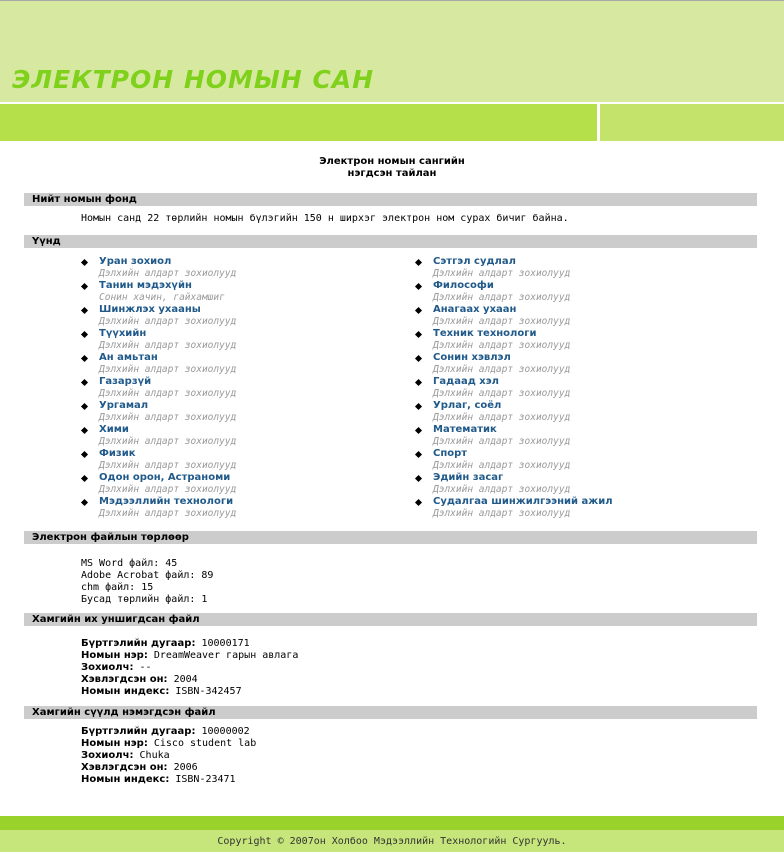  Describe the element at coordinates (240, 406) in the screenshot. I see `category-link: Ургамал` at that location.